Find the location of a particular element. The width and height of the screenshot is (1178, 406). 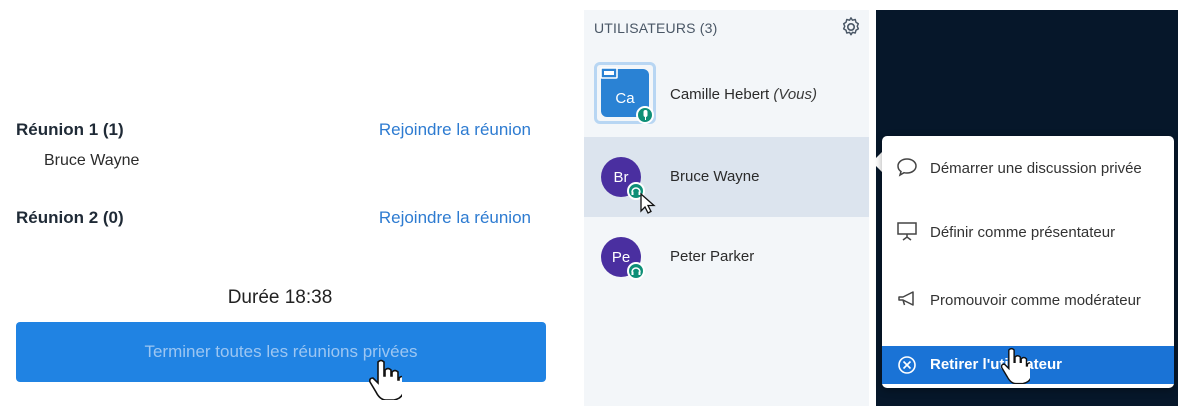

menu-item-promote-moderator: Promouvoir comme modérateur is located at coordinates (1028, 313).